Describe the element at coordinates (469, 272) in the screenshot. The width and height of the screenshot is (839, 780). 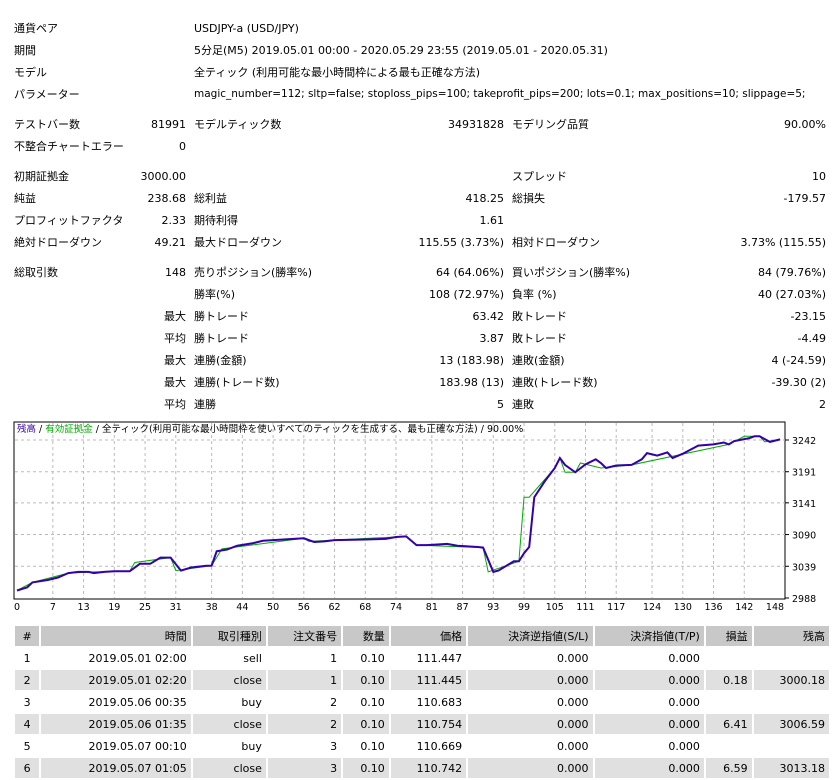
I see `value: 64 (64.06%)` at that location.